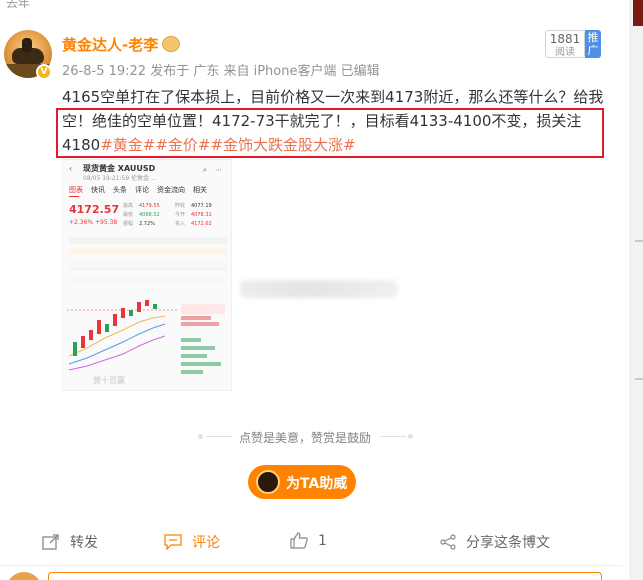 The height and width of the screenshot is (580, 643). I want to click on tab-chart: 图表, so click(76, 190).